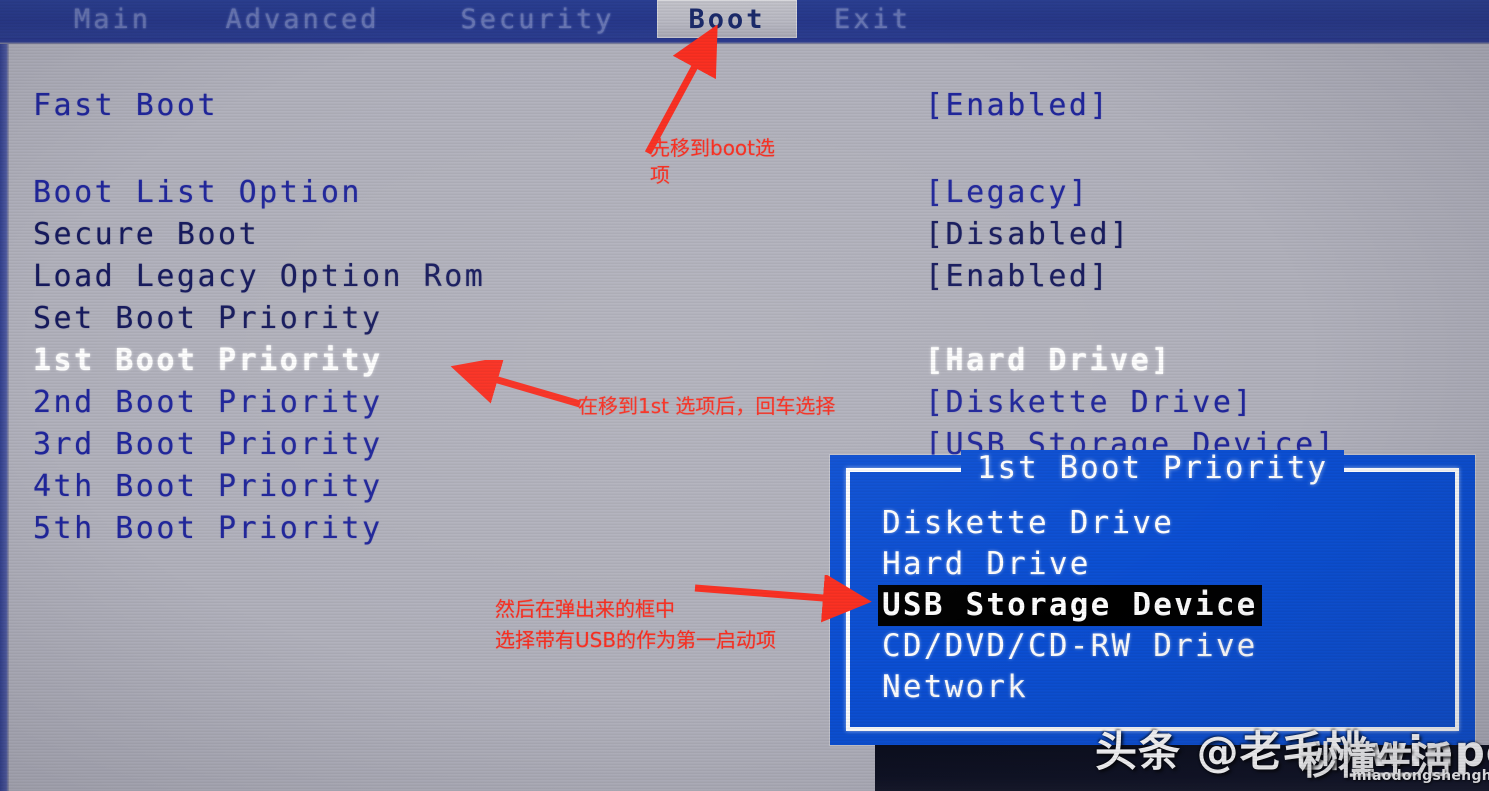 The width and height of the screenshot is (1489, 791). Describe the element at coordinates (1089, 402) in the screenshot. I see `setting-value-2nd-boot-priority: [Diskette Drive]` at that location.